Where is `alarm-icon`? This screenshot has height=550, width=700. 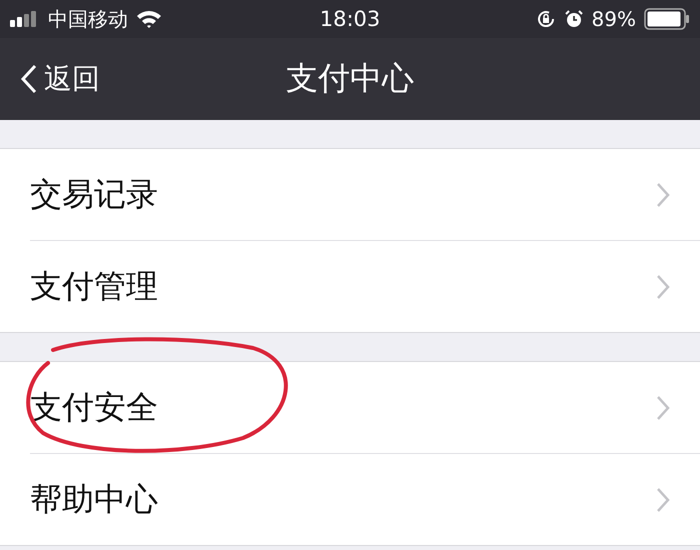
alarm-icon is located at coordinates (574, 19).